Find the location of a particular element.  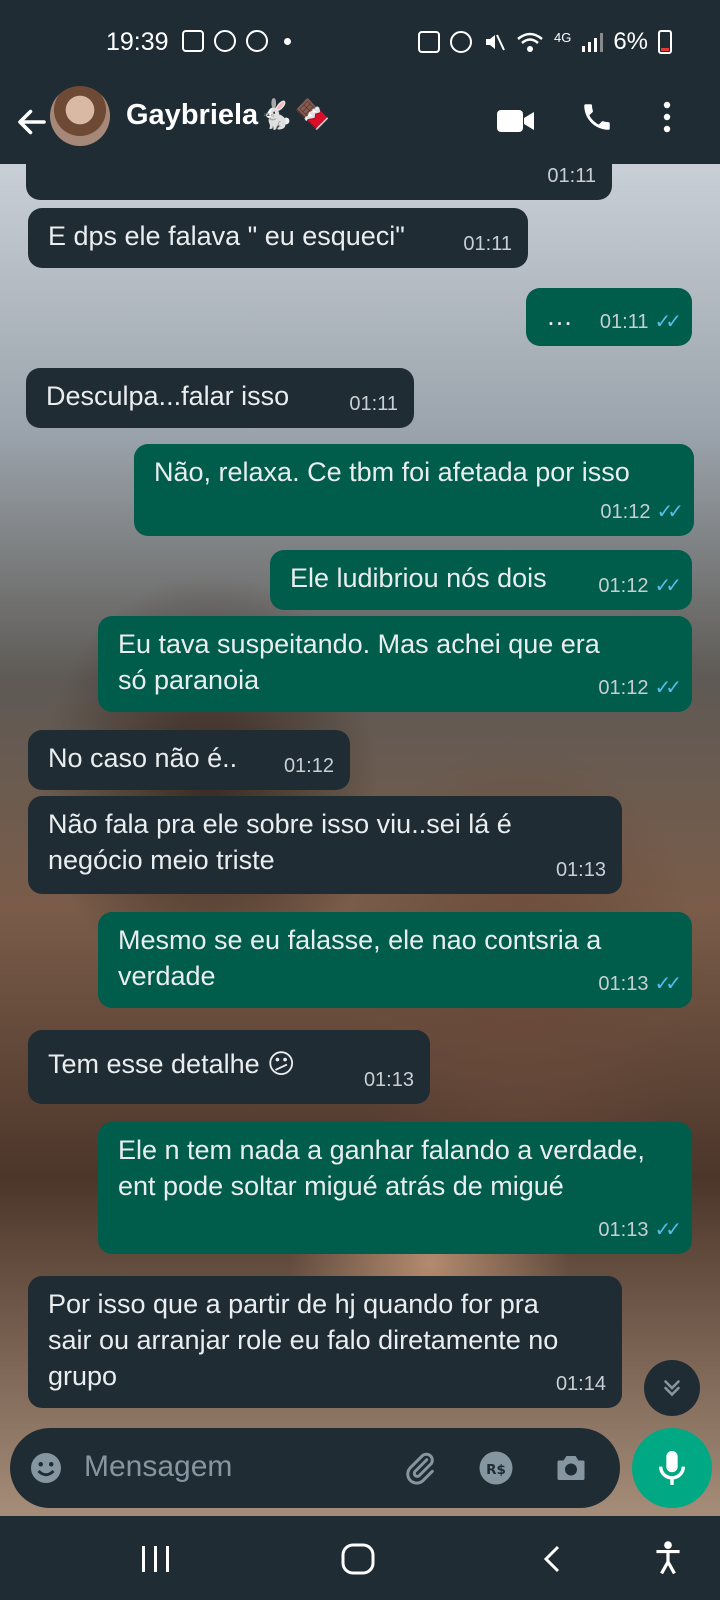

system-nav-bar is located at coordinates (360, 1558).